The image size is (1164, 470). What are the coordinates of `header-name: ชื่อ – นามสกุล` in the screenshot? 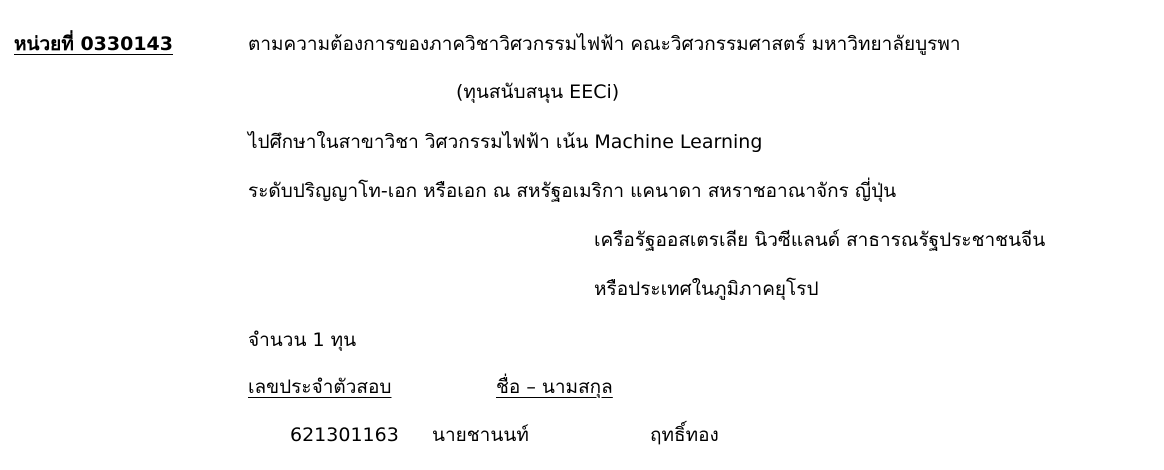 It's located at (554, 387).